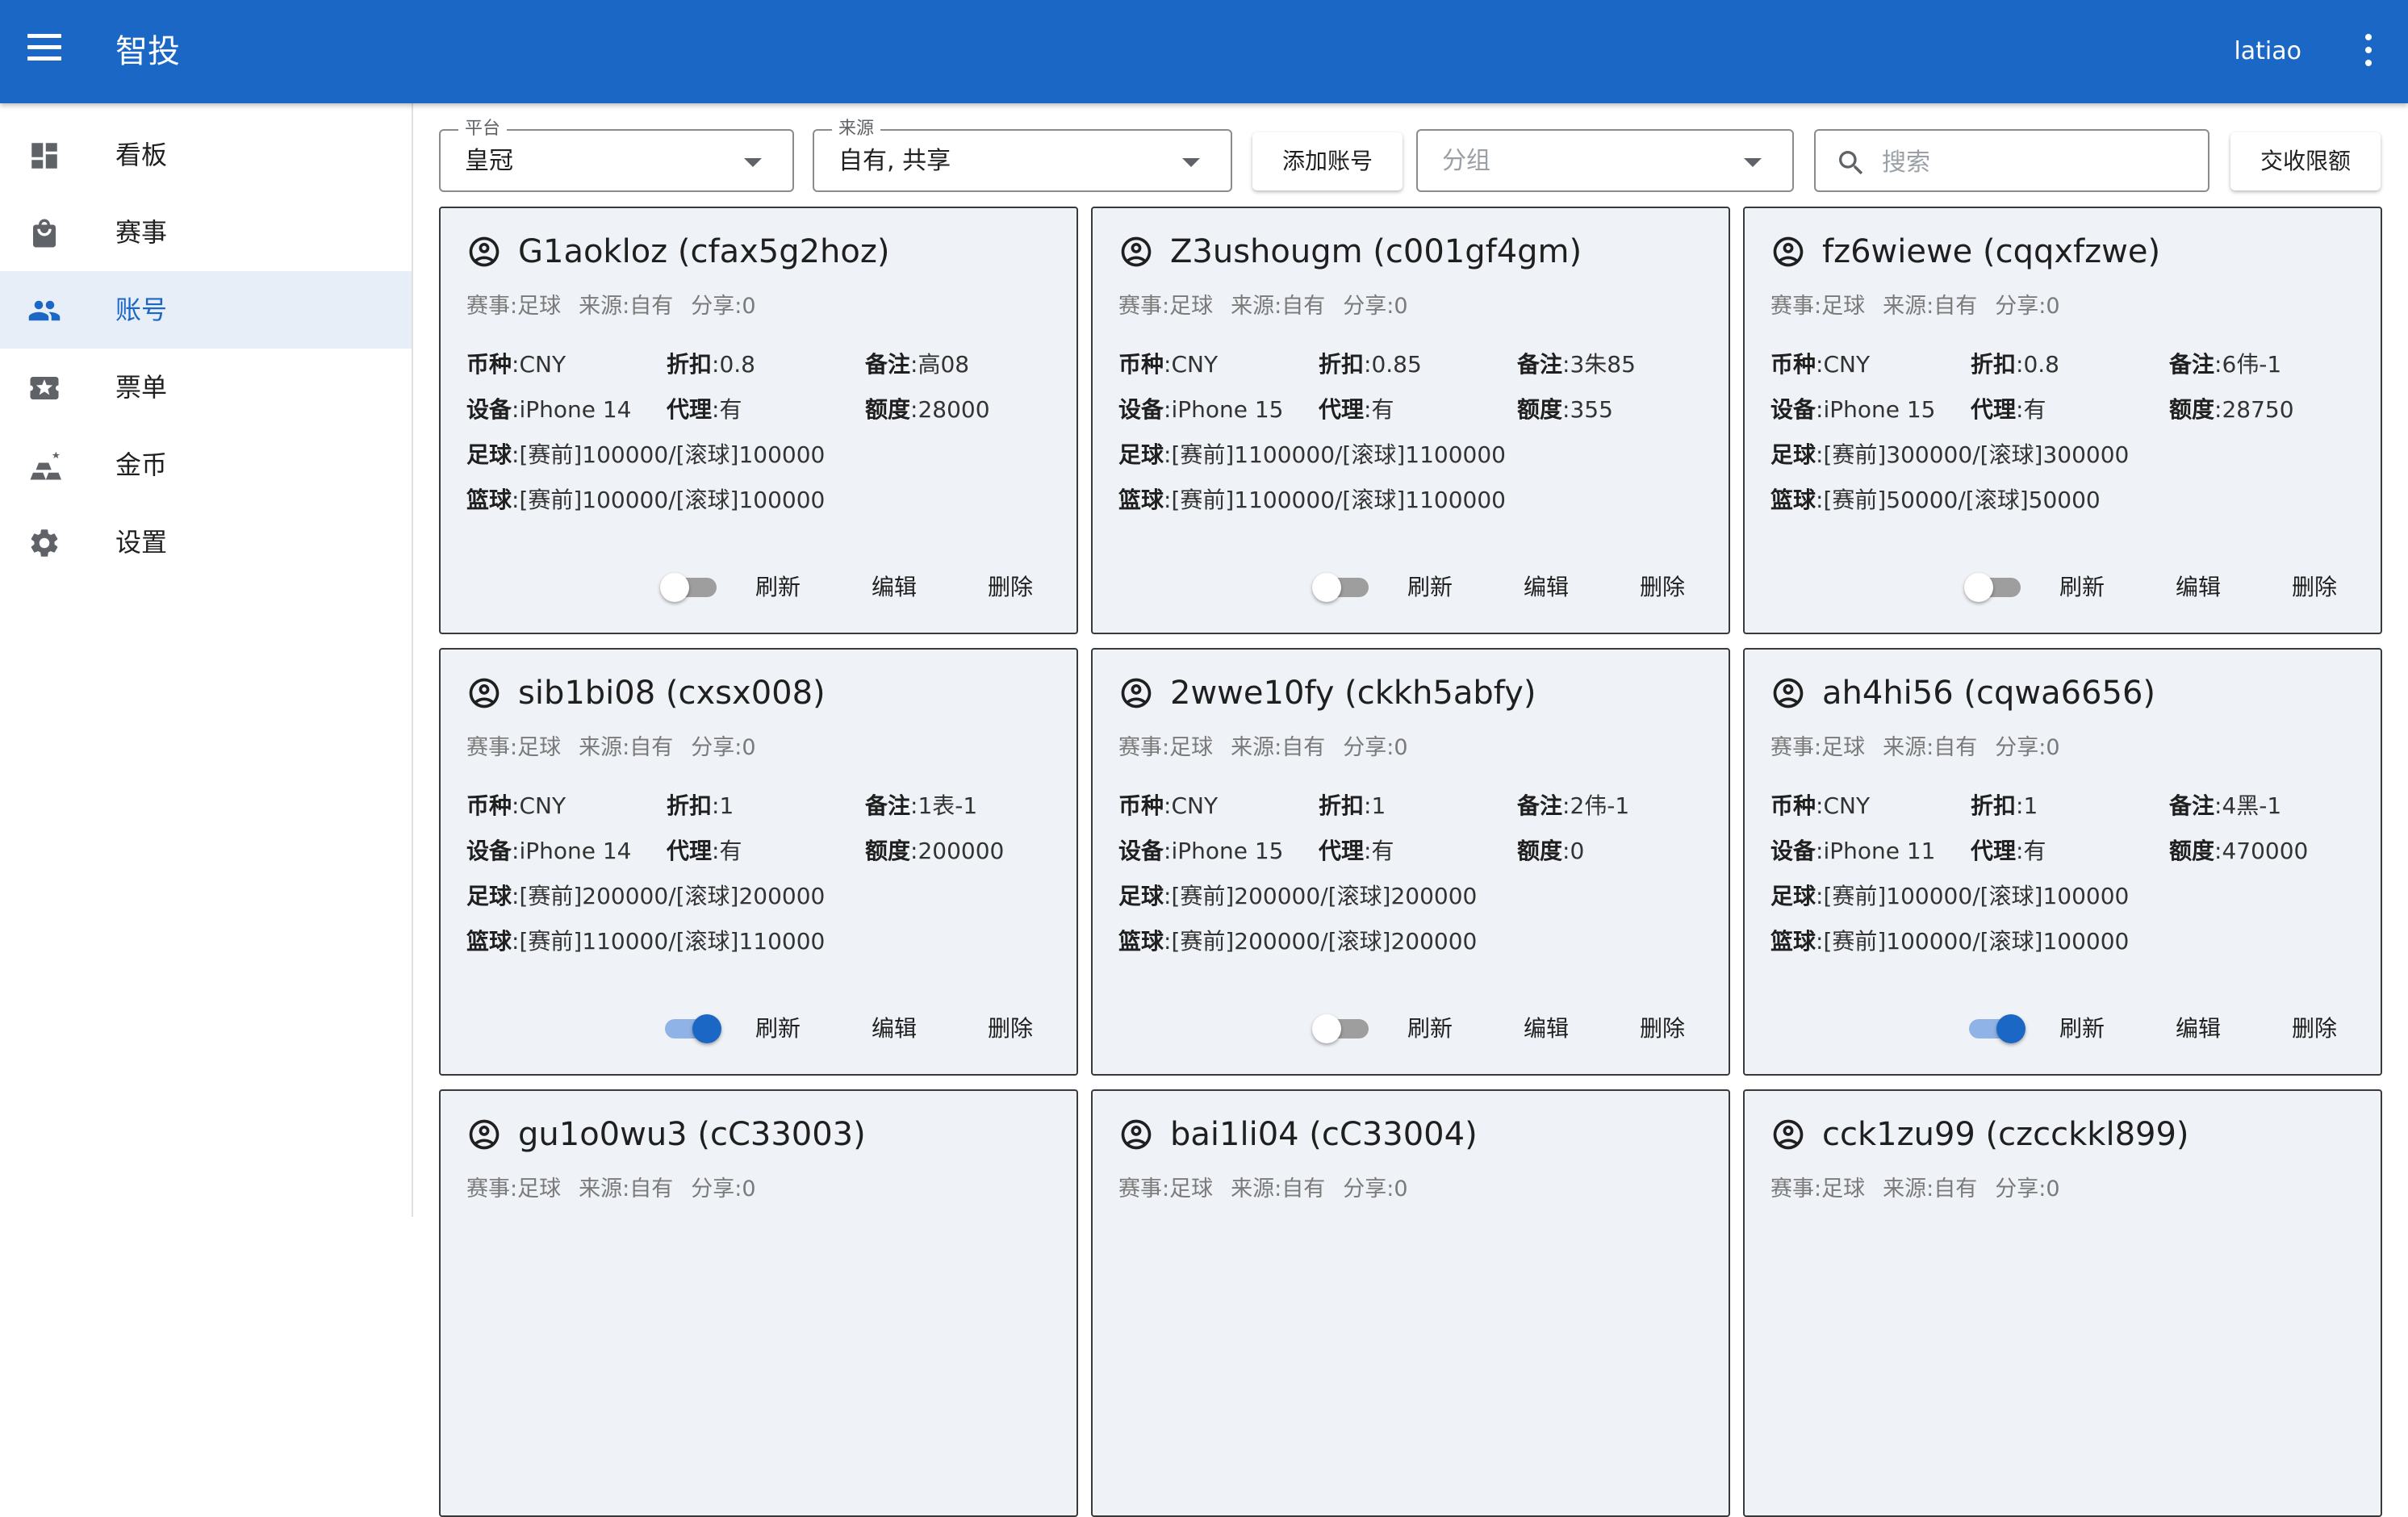 This screenshot has height=1517, width=2408. What do you see at coordinates (1227, 409) in the screenshot?
I see `device-field-value: iPhone 15` at bounding box center [1227, 409].